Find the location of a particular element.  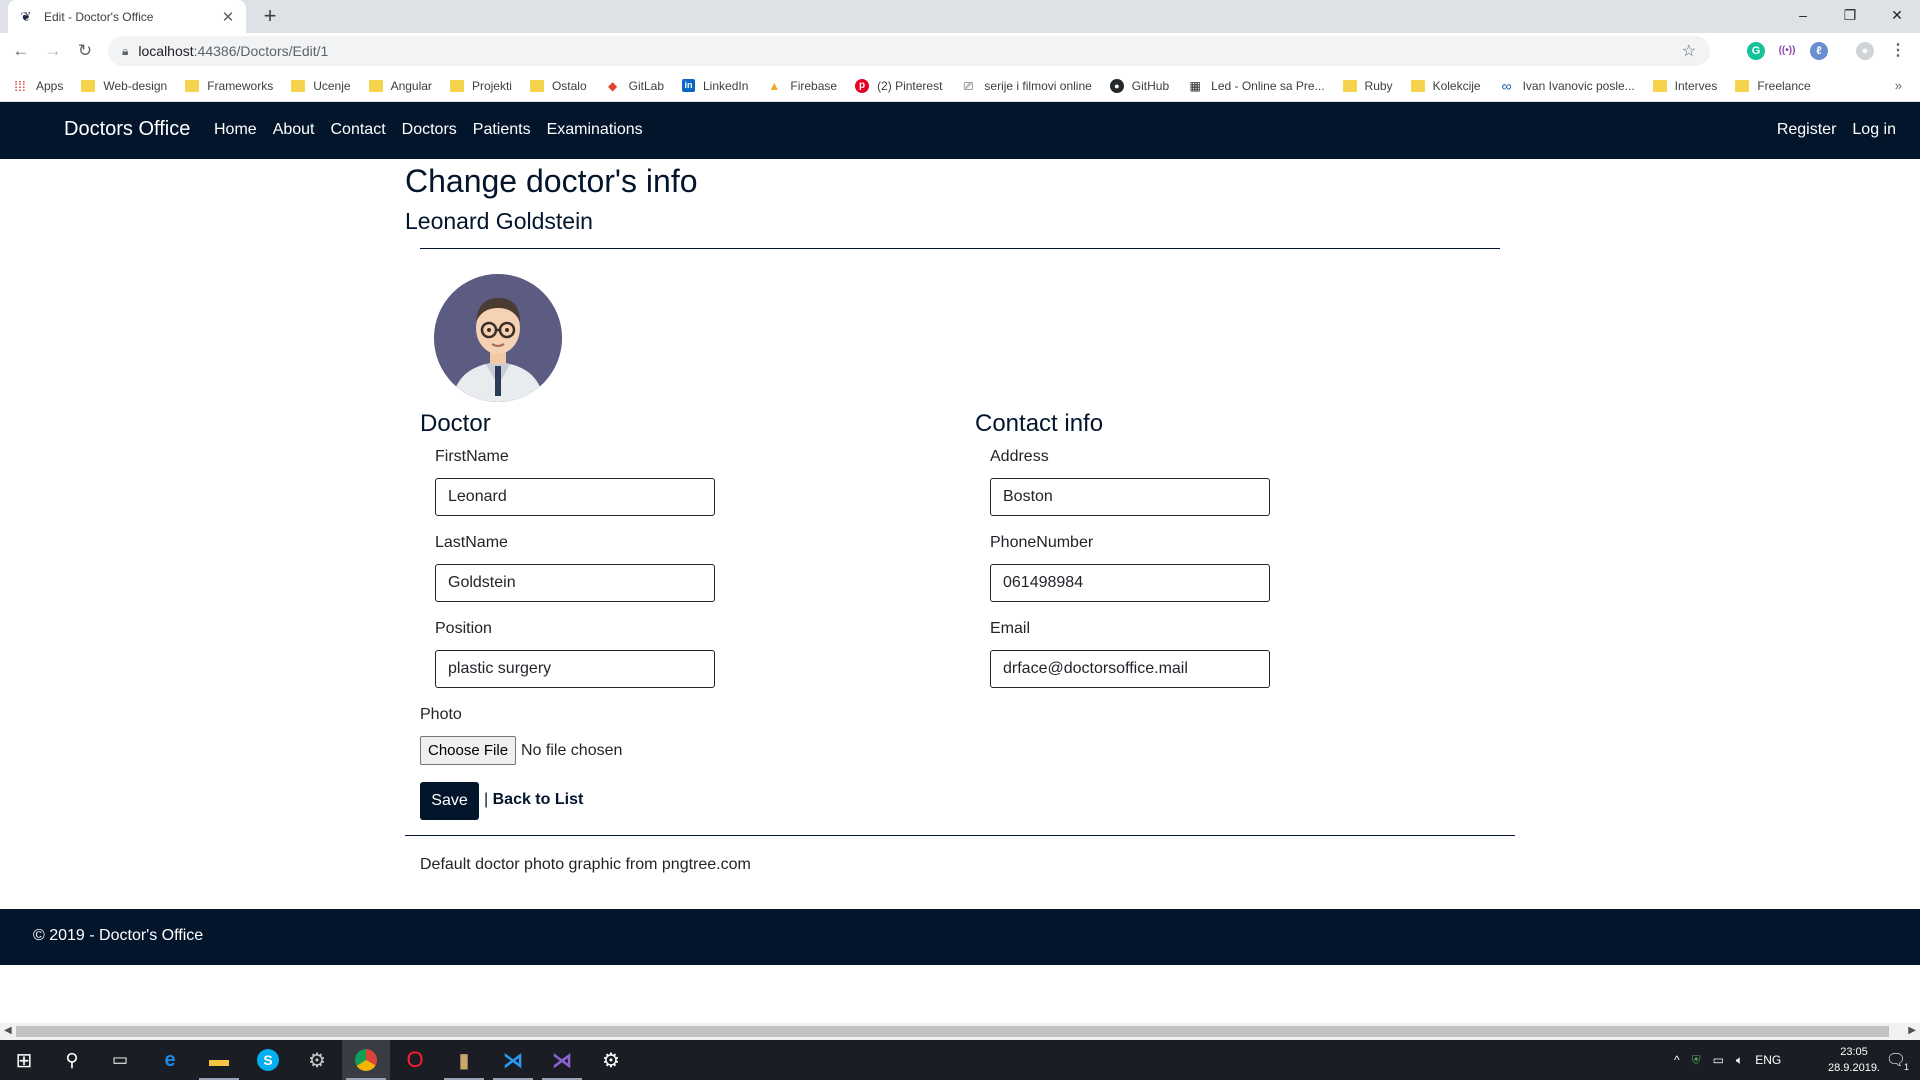

bookmark-star-icon: ☆ is located at coordinates (1689, 51).